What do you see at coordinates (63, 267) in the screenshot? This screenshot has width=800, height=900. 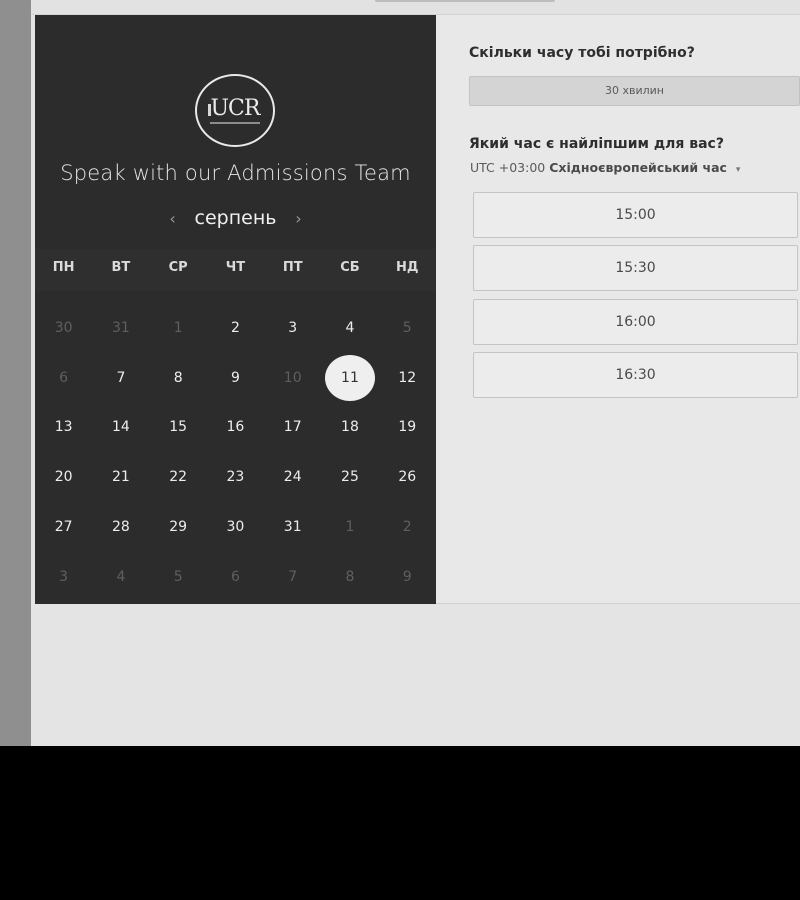 I see `weekday-label: ПН` at bounding box center [63, 267].